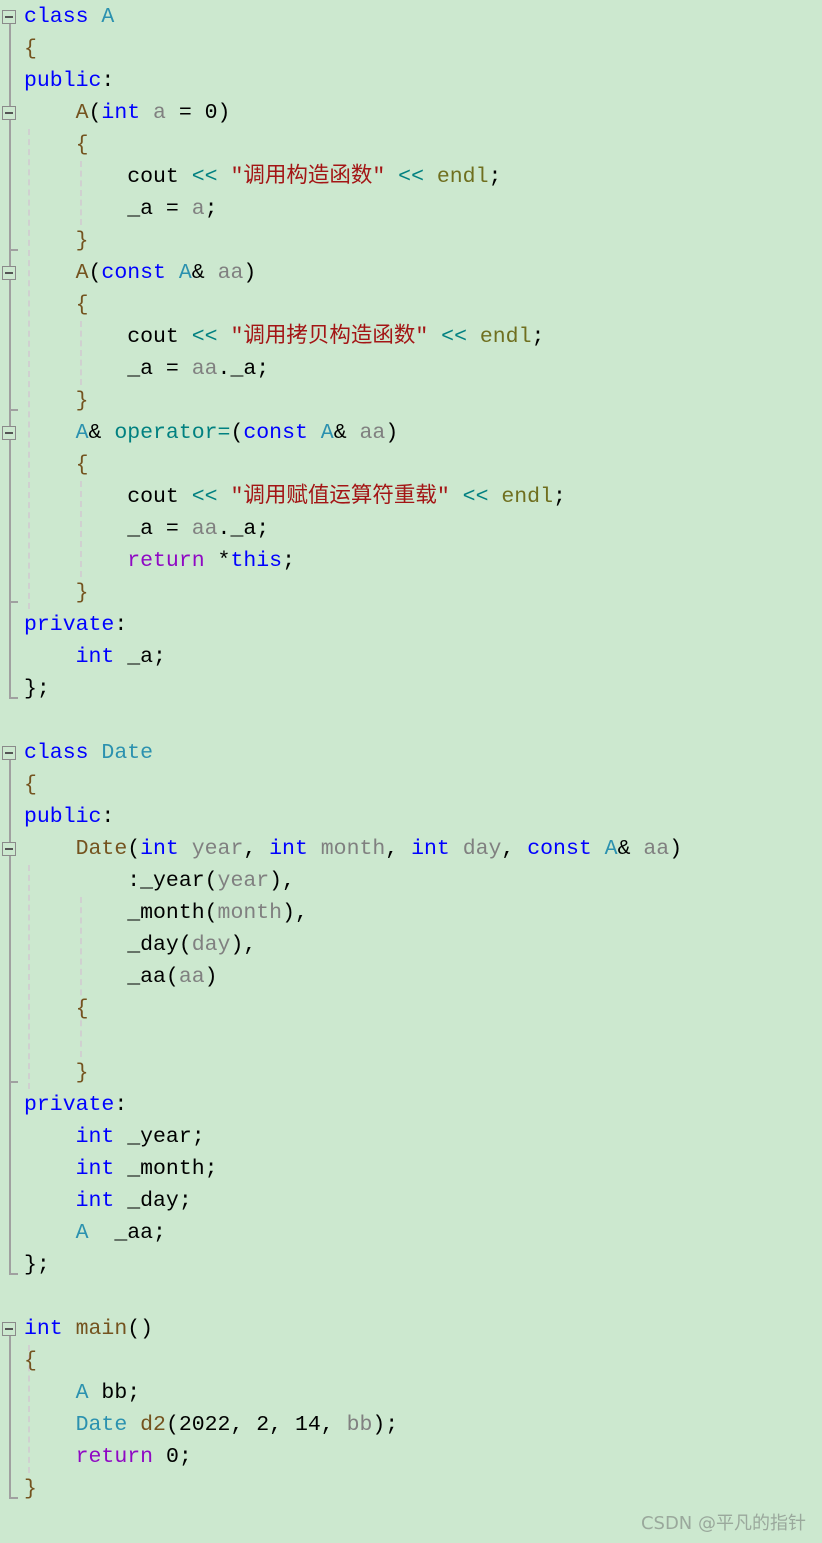 The image size is (822, 1543). I want to click on code-token: (2022, 2, 14,, so click(256, 1425).